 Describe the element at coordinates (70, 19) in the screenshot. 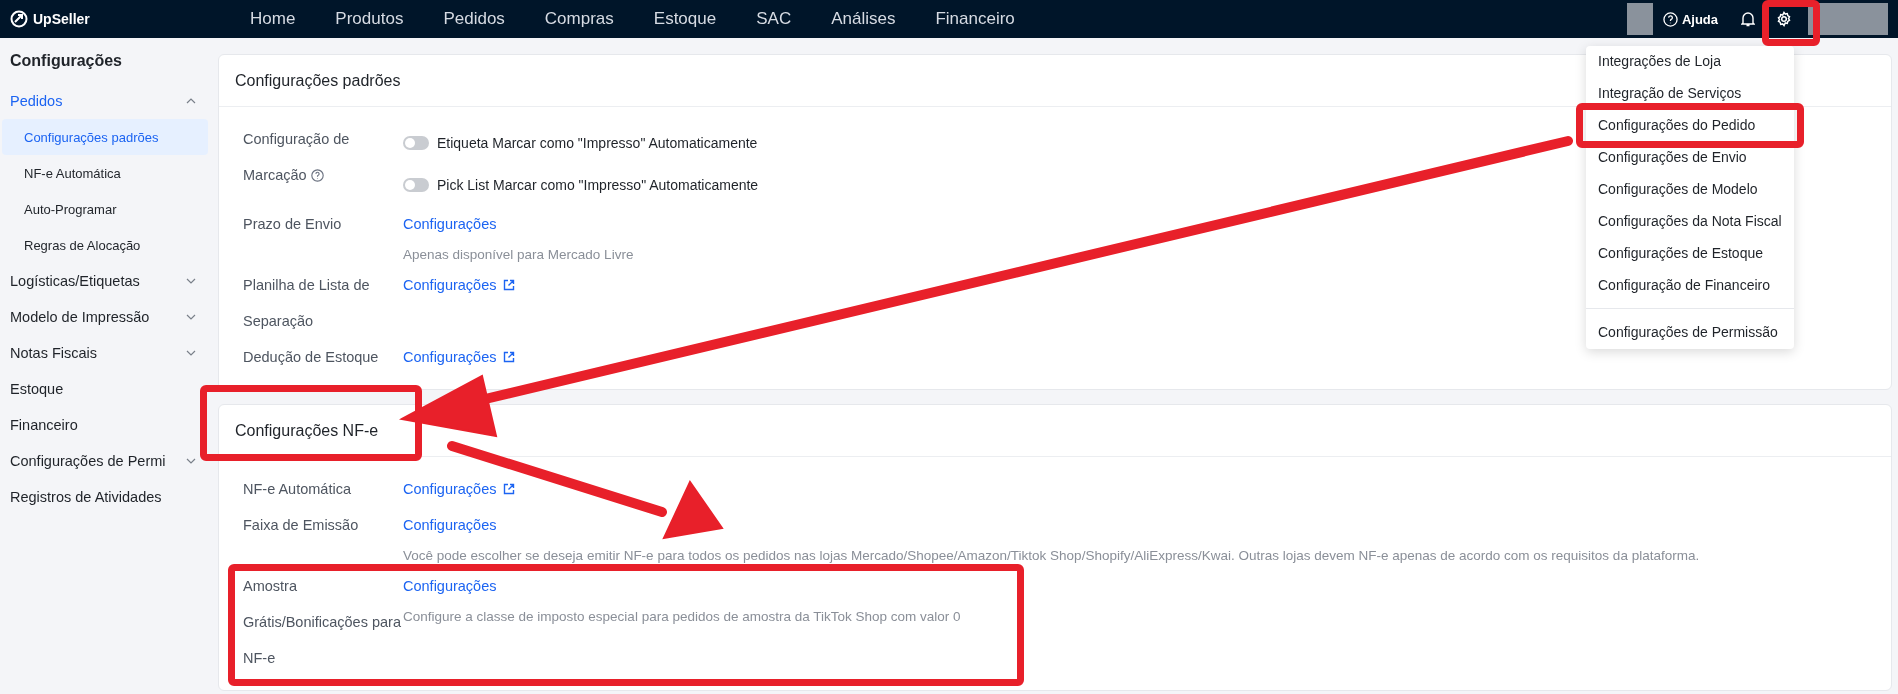

I see `logo: UpSeller` at that location.